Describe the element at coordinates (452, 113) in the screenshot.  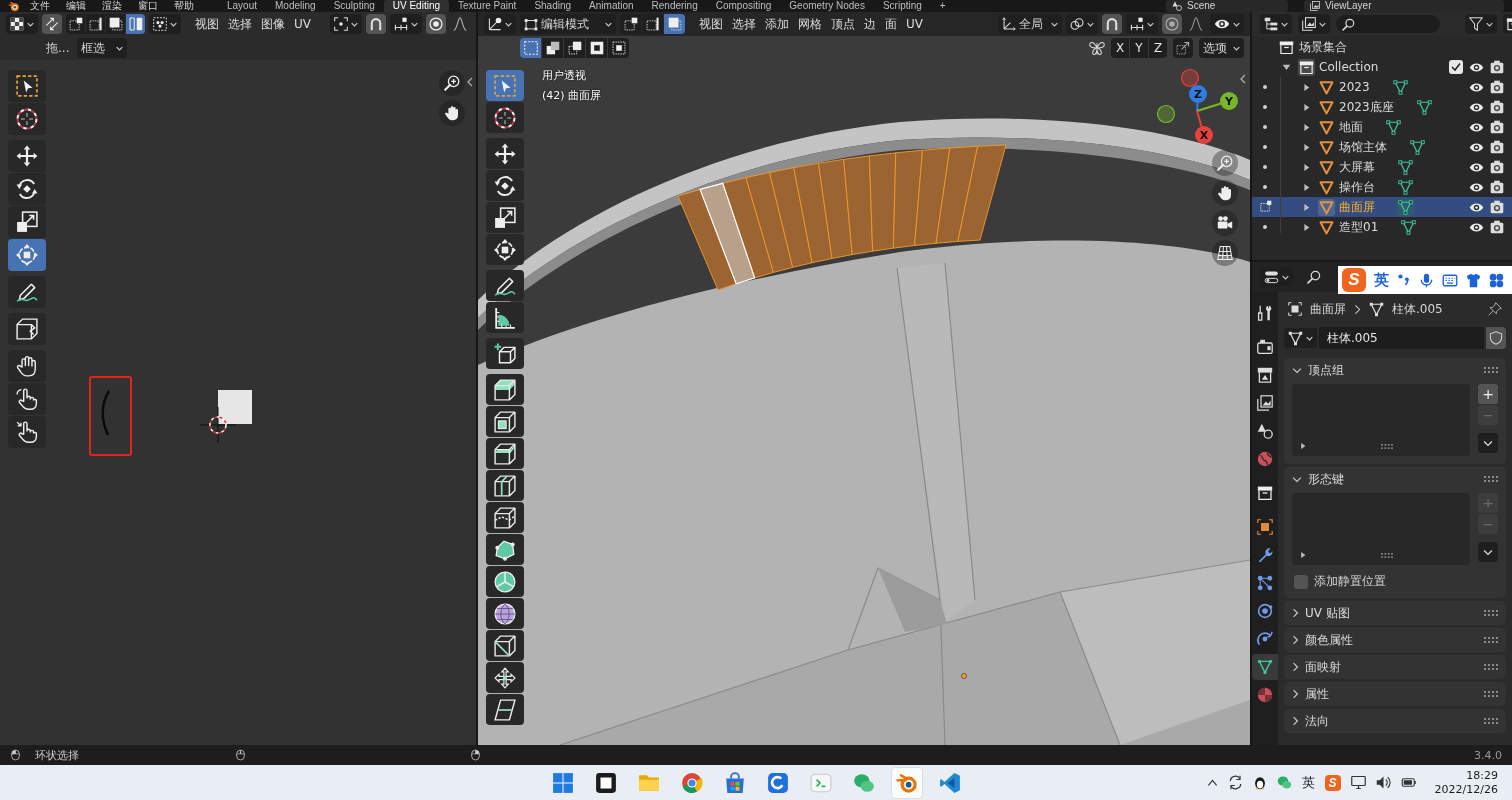
I see `pan-button` at that location.